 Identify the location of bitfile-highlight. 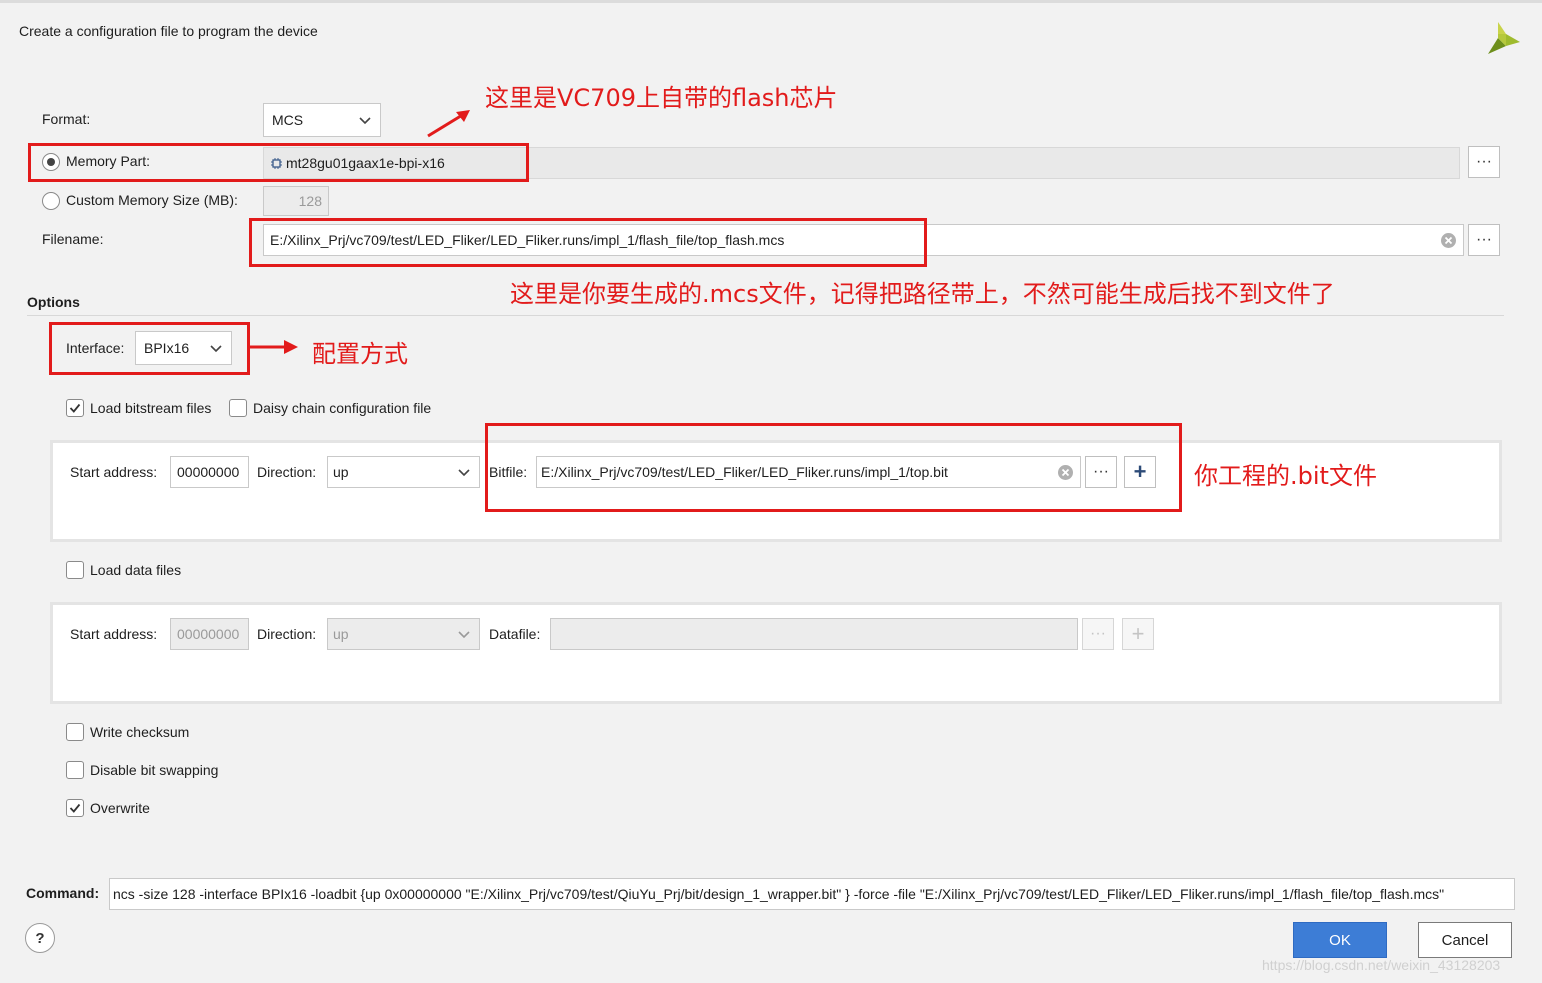
(833, 467).